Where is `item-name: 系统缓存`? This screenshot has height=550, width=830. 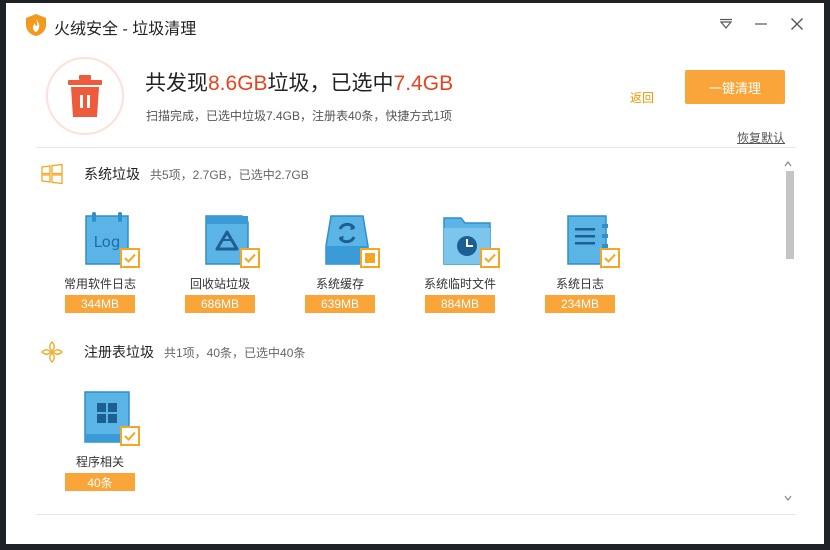 item-name: 系统缓存 is located at coordinates (339, 284).